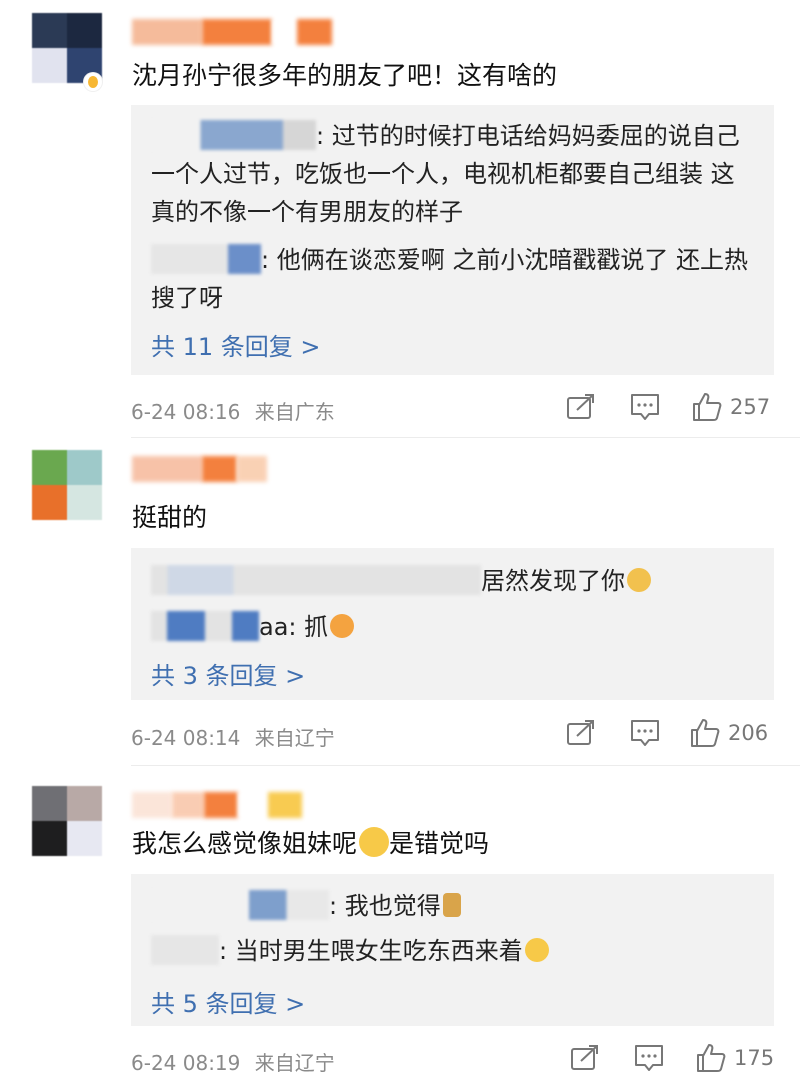  Describe the element at coordinates (342, 626) in the screenshot. I see `grab-emoji` at that location.